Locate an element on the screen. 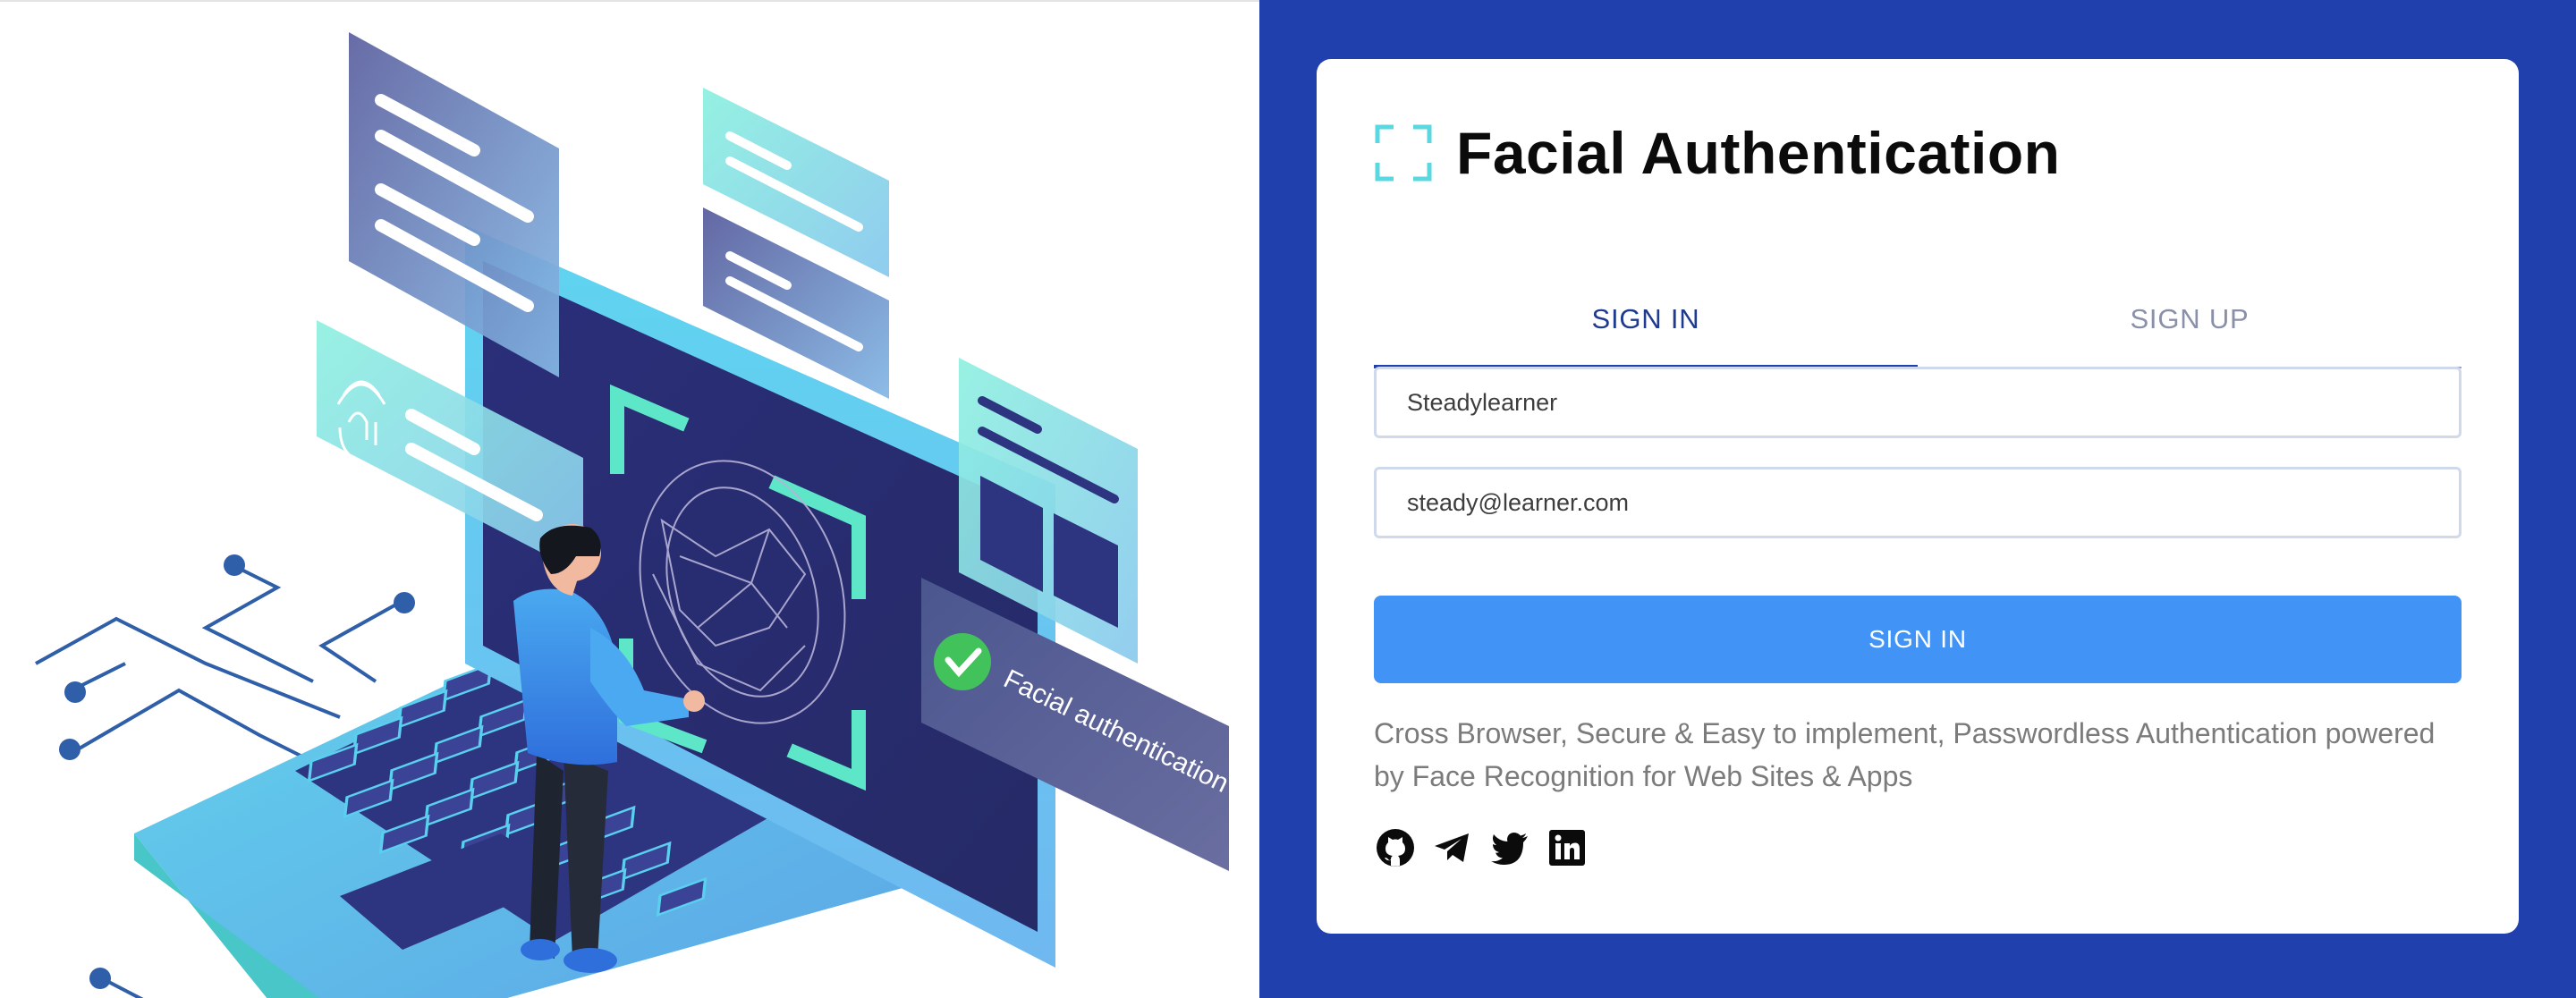 The image size is (2576, 998). username-input is located at coordinates (1933, 402).